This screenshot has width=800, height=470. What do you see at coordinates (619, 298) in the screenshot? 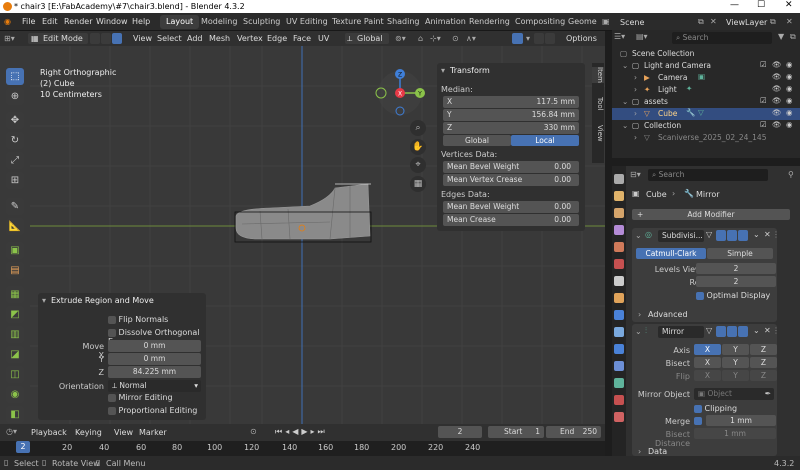
I see `object-tab-icon` at bounding box center [619, 298].